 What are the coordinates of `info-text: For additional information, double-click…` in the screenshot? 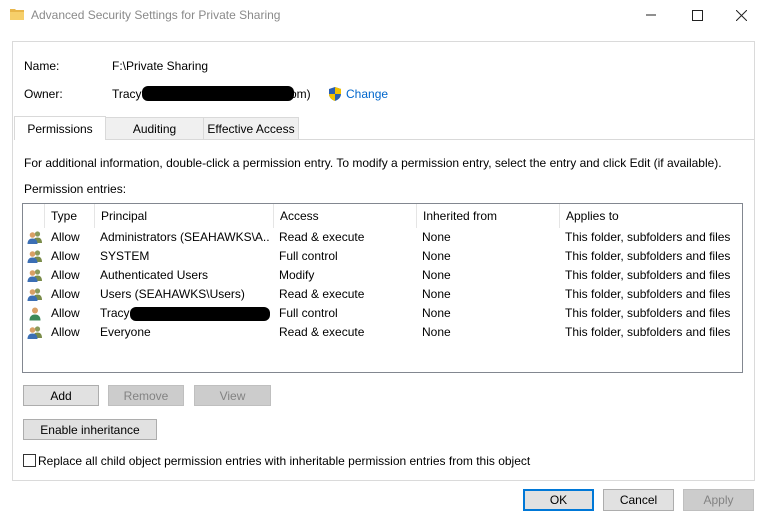 It's located at (373, 163).